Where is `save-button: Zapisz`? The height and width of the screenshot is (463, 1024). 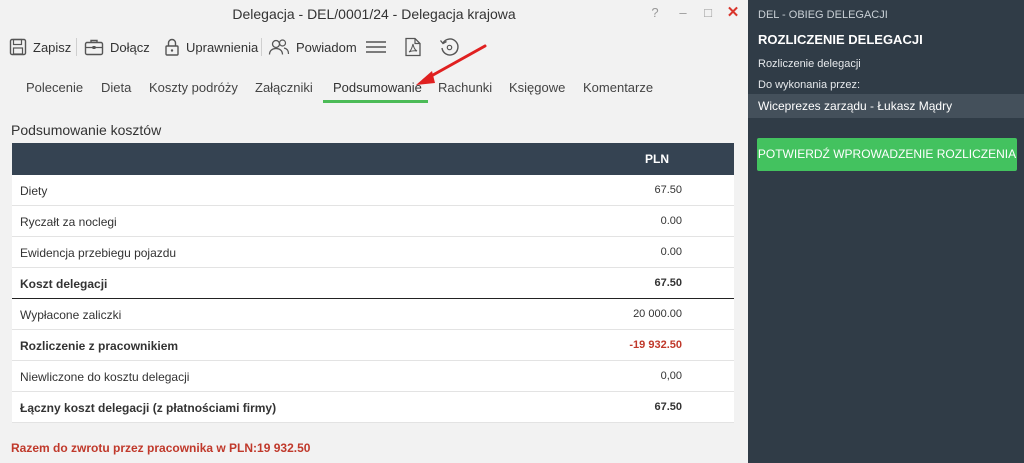
save-button: Zapisz is located at coordinates (40, 47).